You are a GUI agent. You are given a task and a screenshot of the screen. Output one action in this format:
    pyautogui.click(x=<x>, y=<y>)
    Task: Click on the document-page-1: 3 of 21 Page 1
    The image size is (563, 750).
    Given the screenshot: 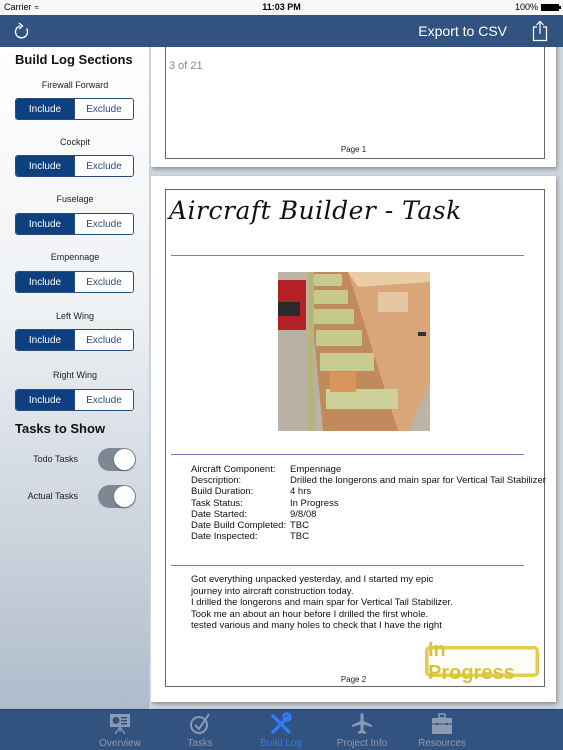 What is the action you would take?
    pyautogui.click(x=353, y=107)
    